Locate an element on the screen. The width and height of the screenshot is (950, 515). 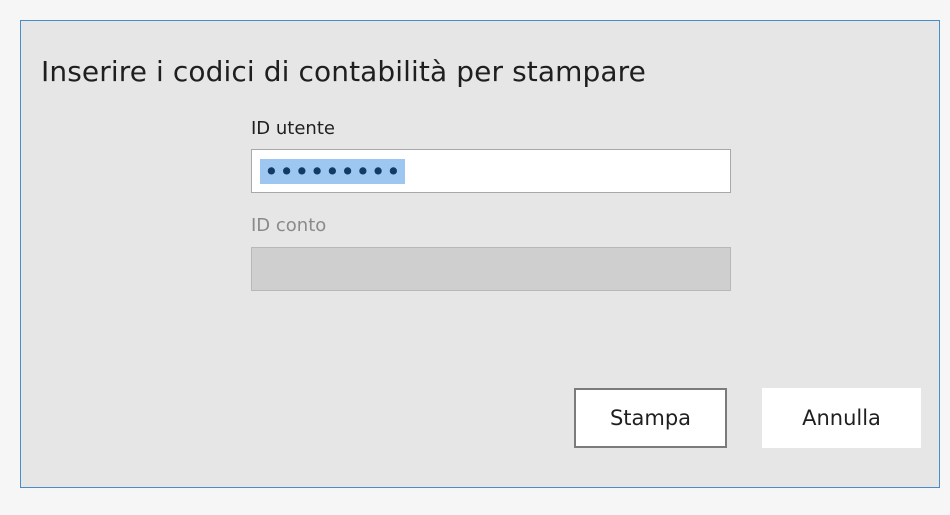
masked-password-value: ••••••••• is located at coordinates (333, 171).